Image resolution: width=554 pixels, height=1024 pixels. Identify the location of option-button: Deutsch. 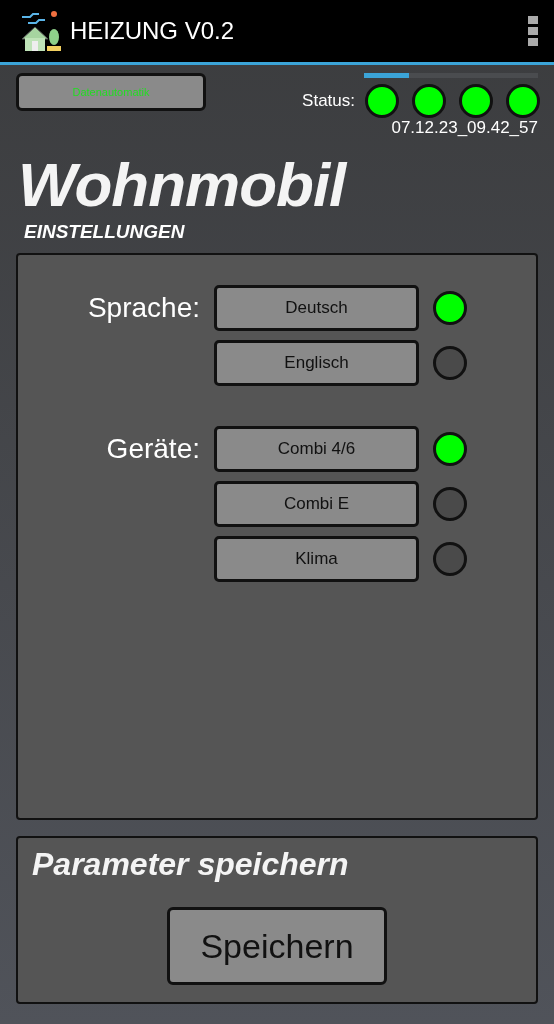
(316, 308).